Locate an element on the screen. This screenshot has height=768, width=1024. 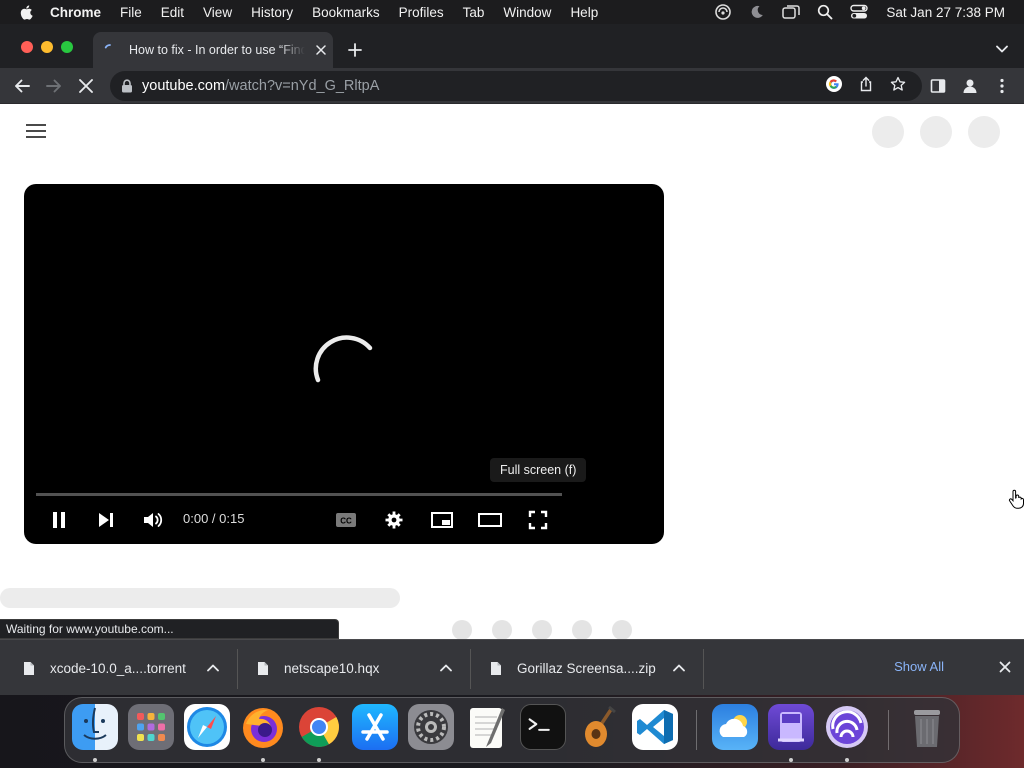
stop-loading-icon is located at coordinates (86, 86).